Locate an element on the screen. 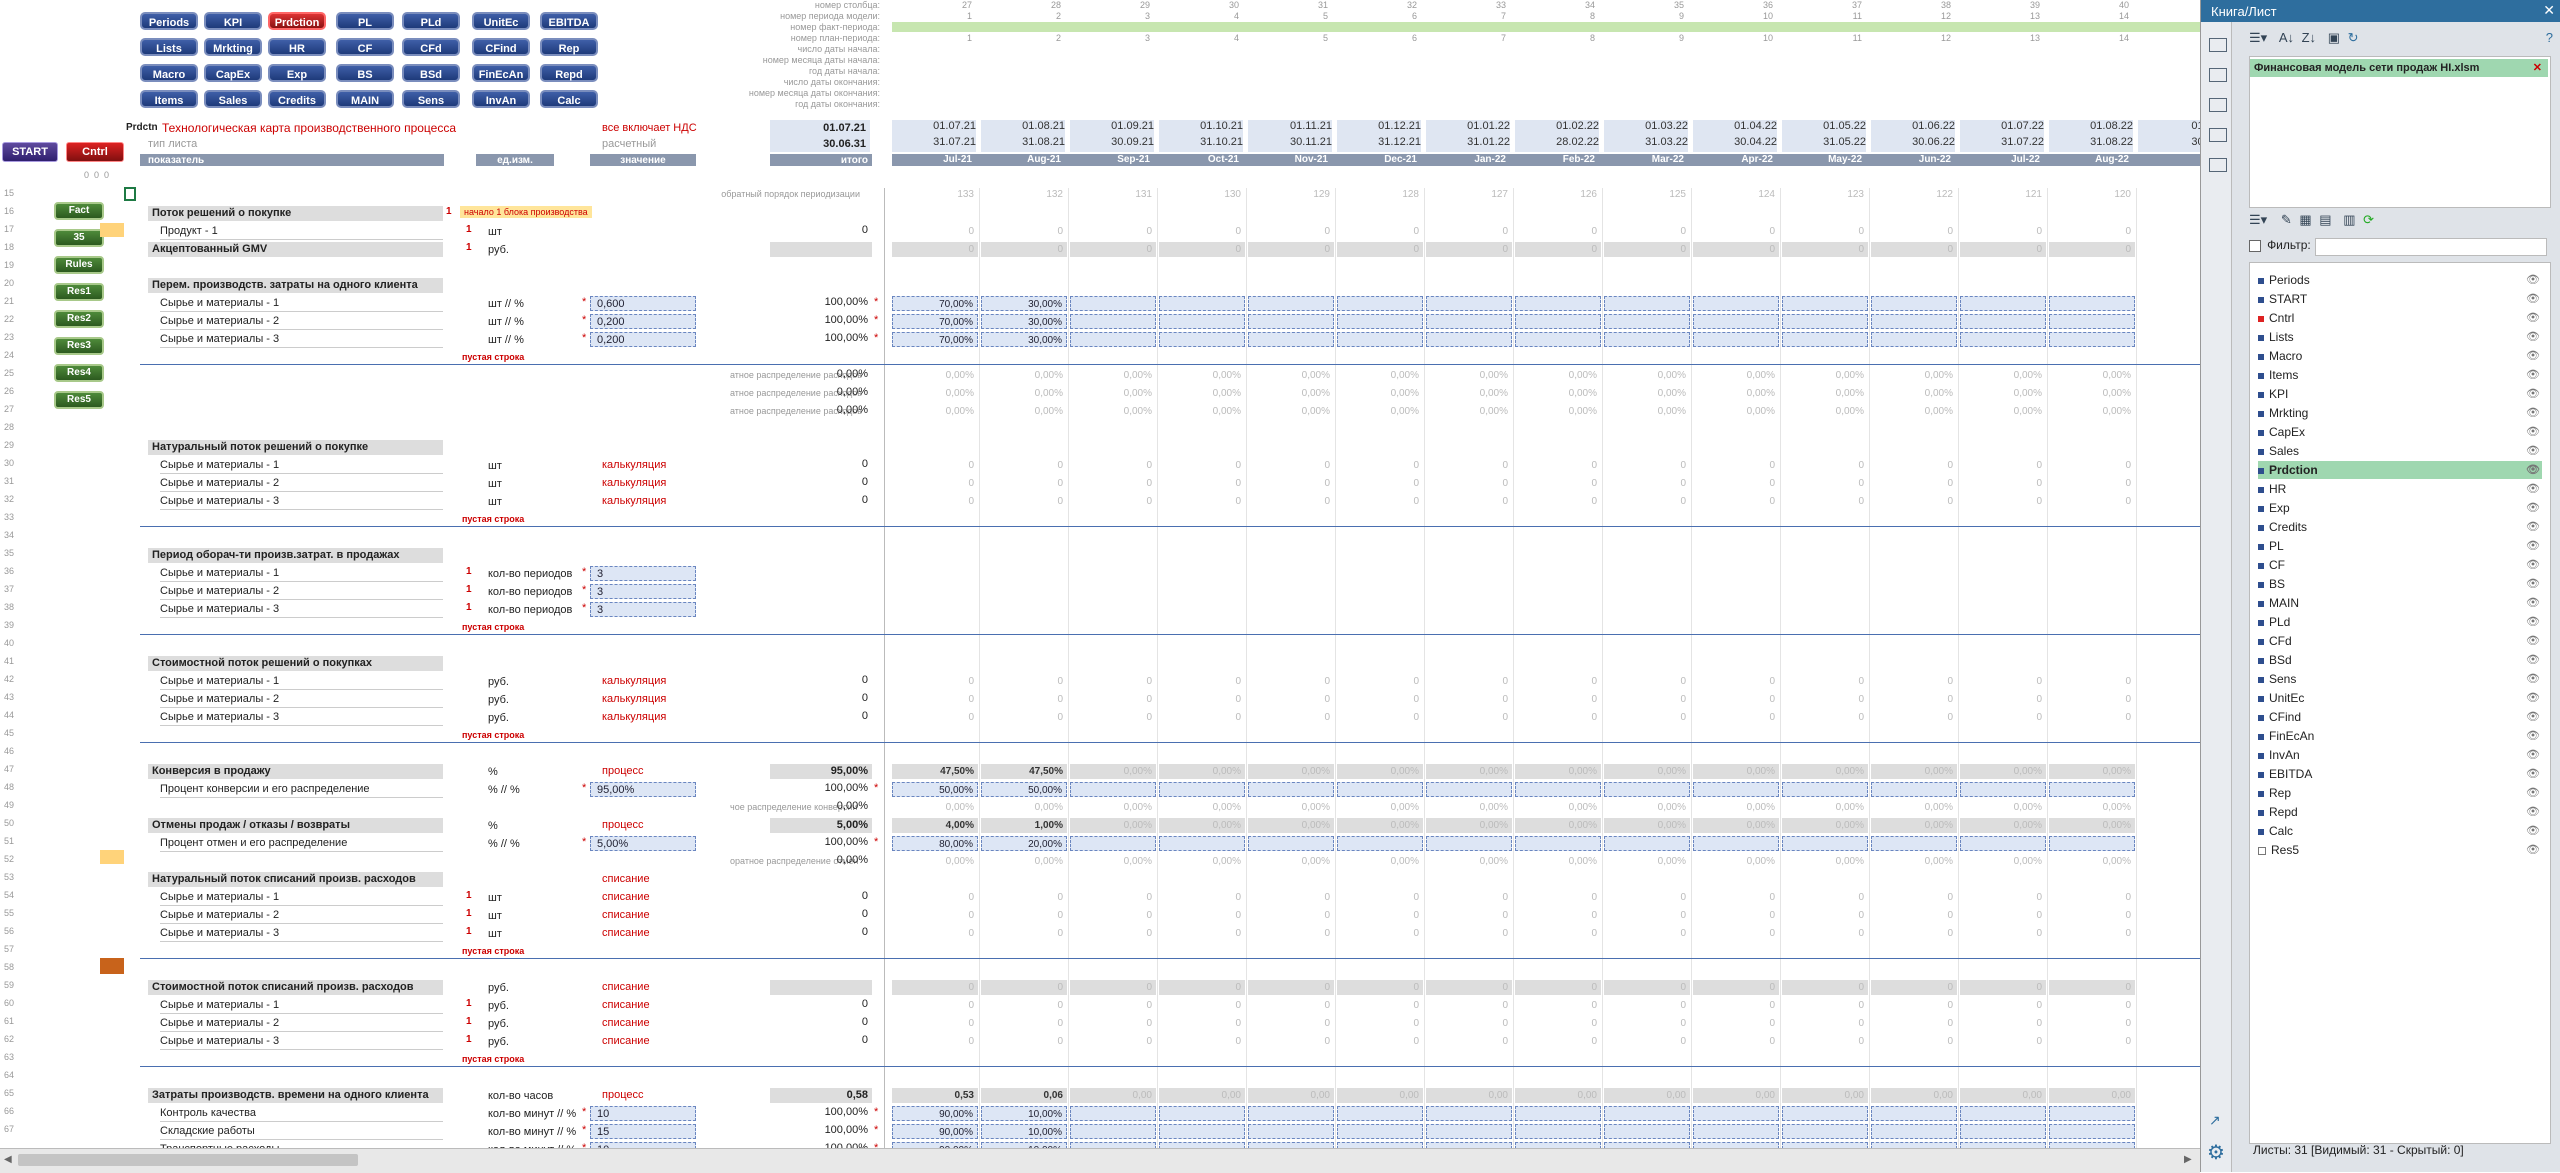 Image resolution: width=2560 pixels, height=1173 pixels. export-icon: ↗ is located at coordinates (2217, 1120).